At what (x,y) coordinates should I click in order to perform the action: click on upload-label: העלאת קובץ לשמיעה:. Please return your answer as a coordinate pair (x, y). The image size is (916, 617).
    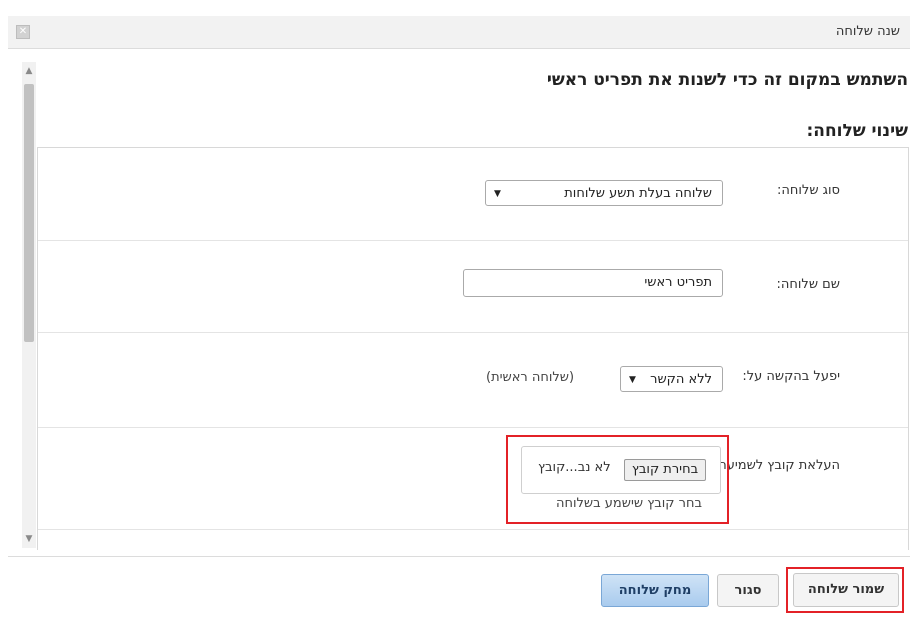
    Looking at the image, I should click on (776, 465).